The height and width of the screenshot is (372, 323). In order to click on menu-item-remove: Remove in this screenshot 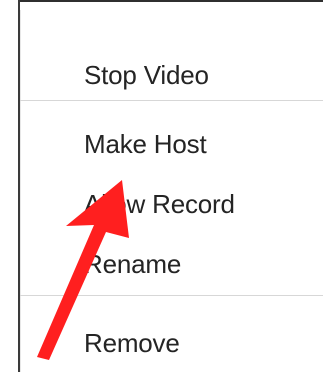, I will do `click(171, 343)`.